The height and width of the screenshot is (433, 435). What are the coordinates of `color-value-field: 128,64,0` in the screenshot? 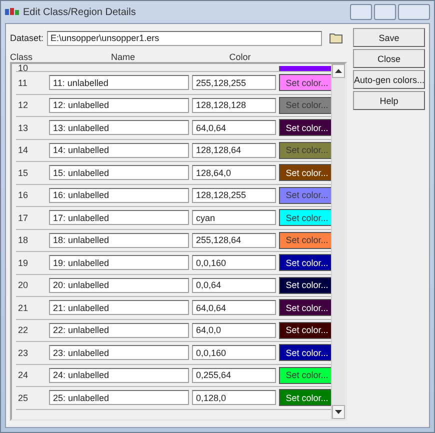 It's located at (234, 172).